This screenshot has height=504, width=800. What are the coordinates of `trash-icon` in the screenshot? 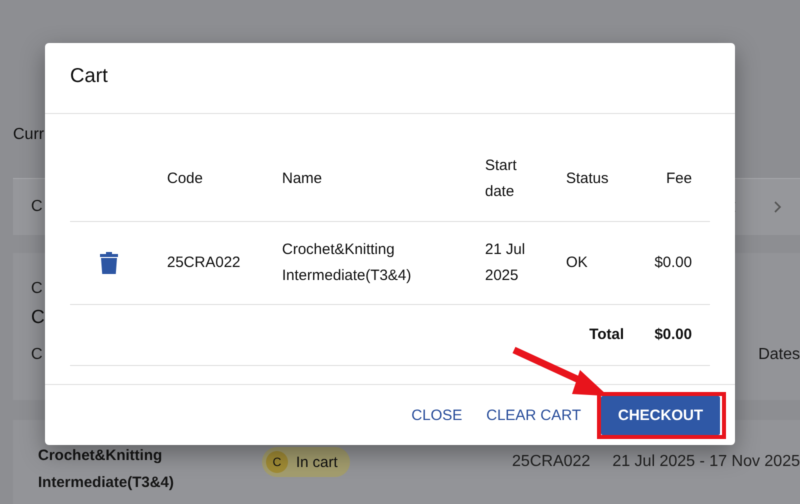 It's located at (109, 263).